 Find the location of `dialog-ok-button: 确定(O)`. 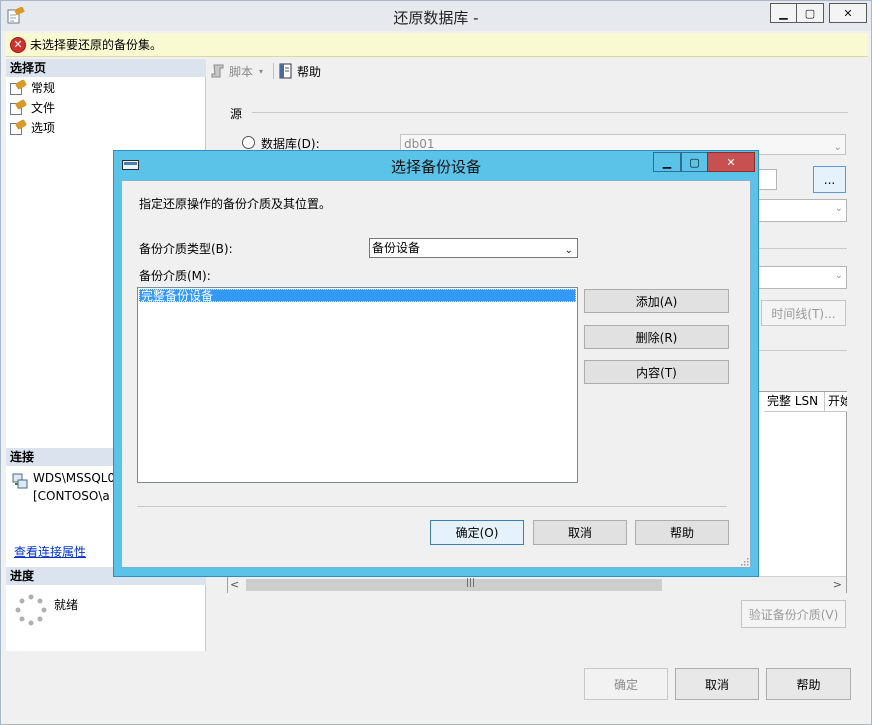

dialog-ok-button: 确定(O) is located at coordinates (477, 532).